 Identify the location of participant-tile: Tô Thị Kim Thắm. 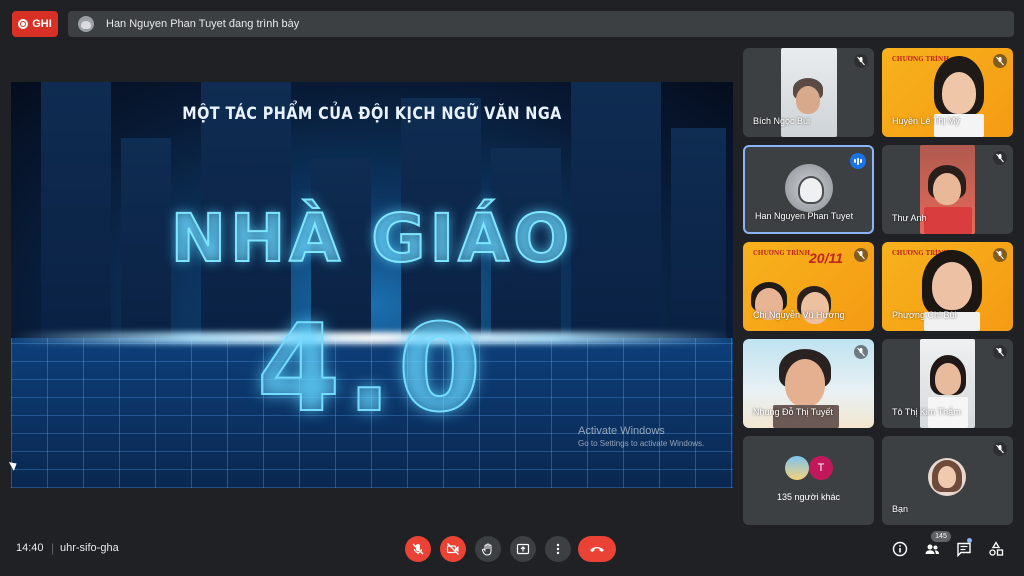
(947, 383).